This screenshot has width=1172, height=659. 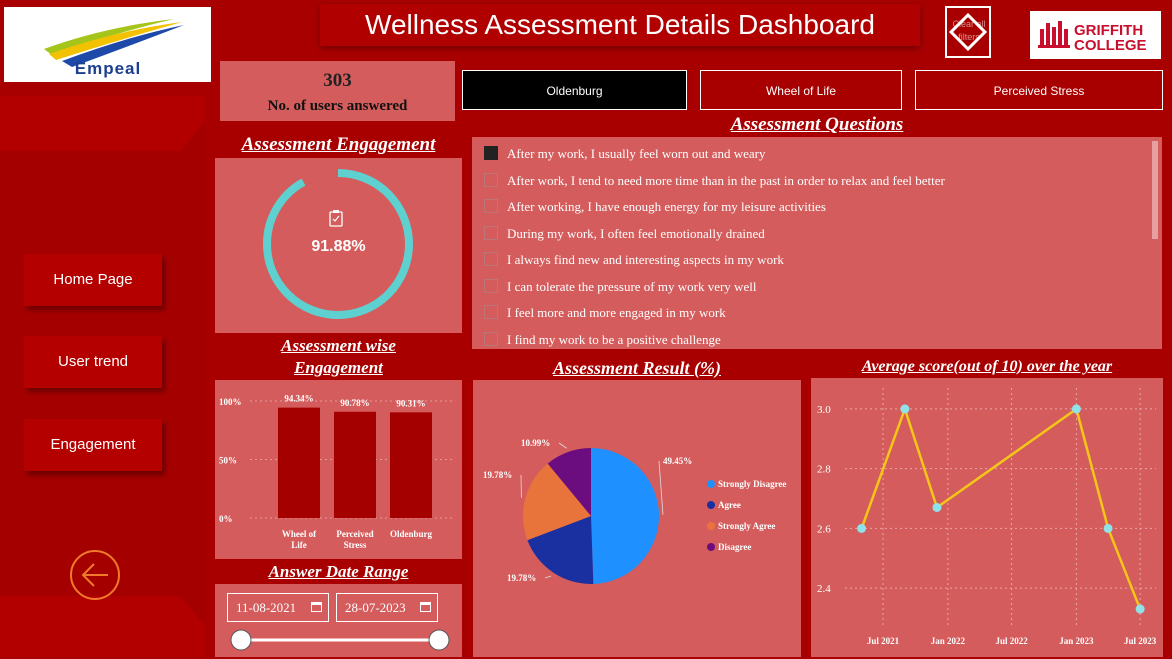 I want to click on sidebar: Home Page User trend Engagement, so click(x=102, y=376).